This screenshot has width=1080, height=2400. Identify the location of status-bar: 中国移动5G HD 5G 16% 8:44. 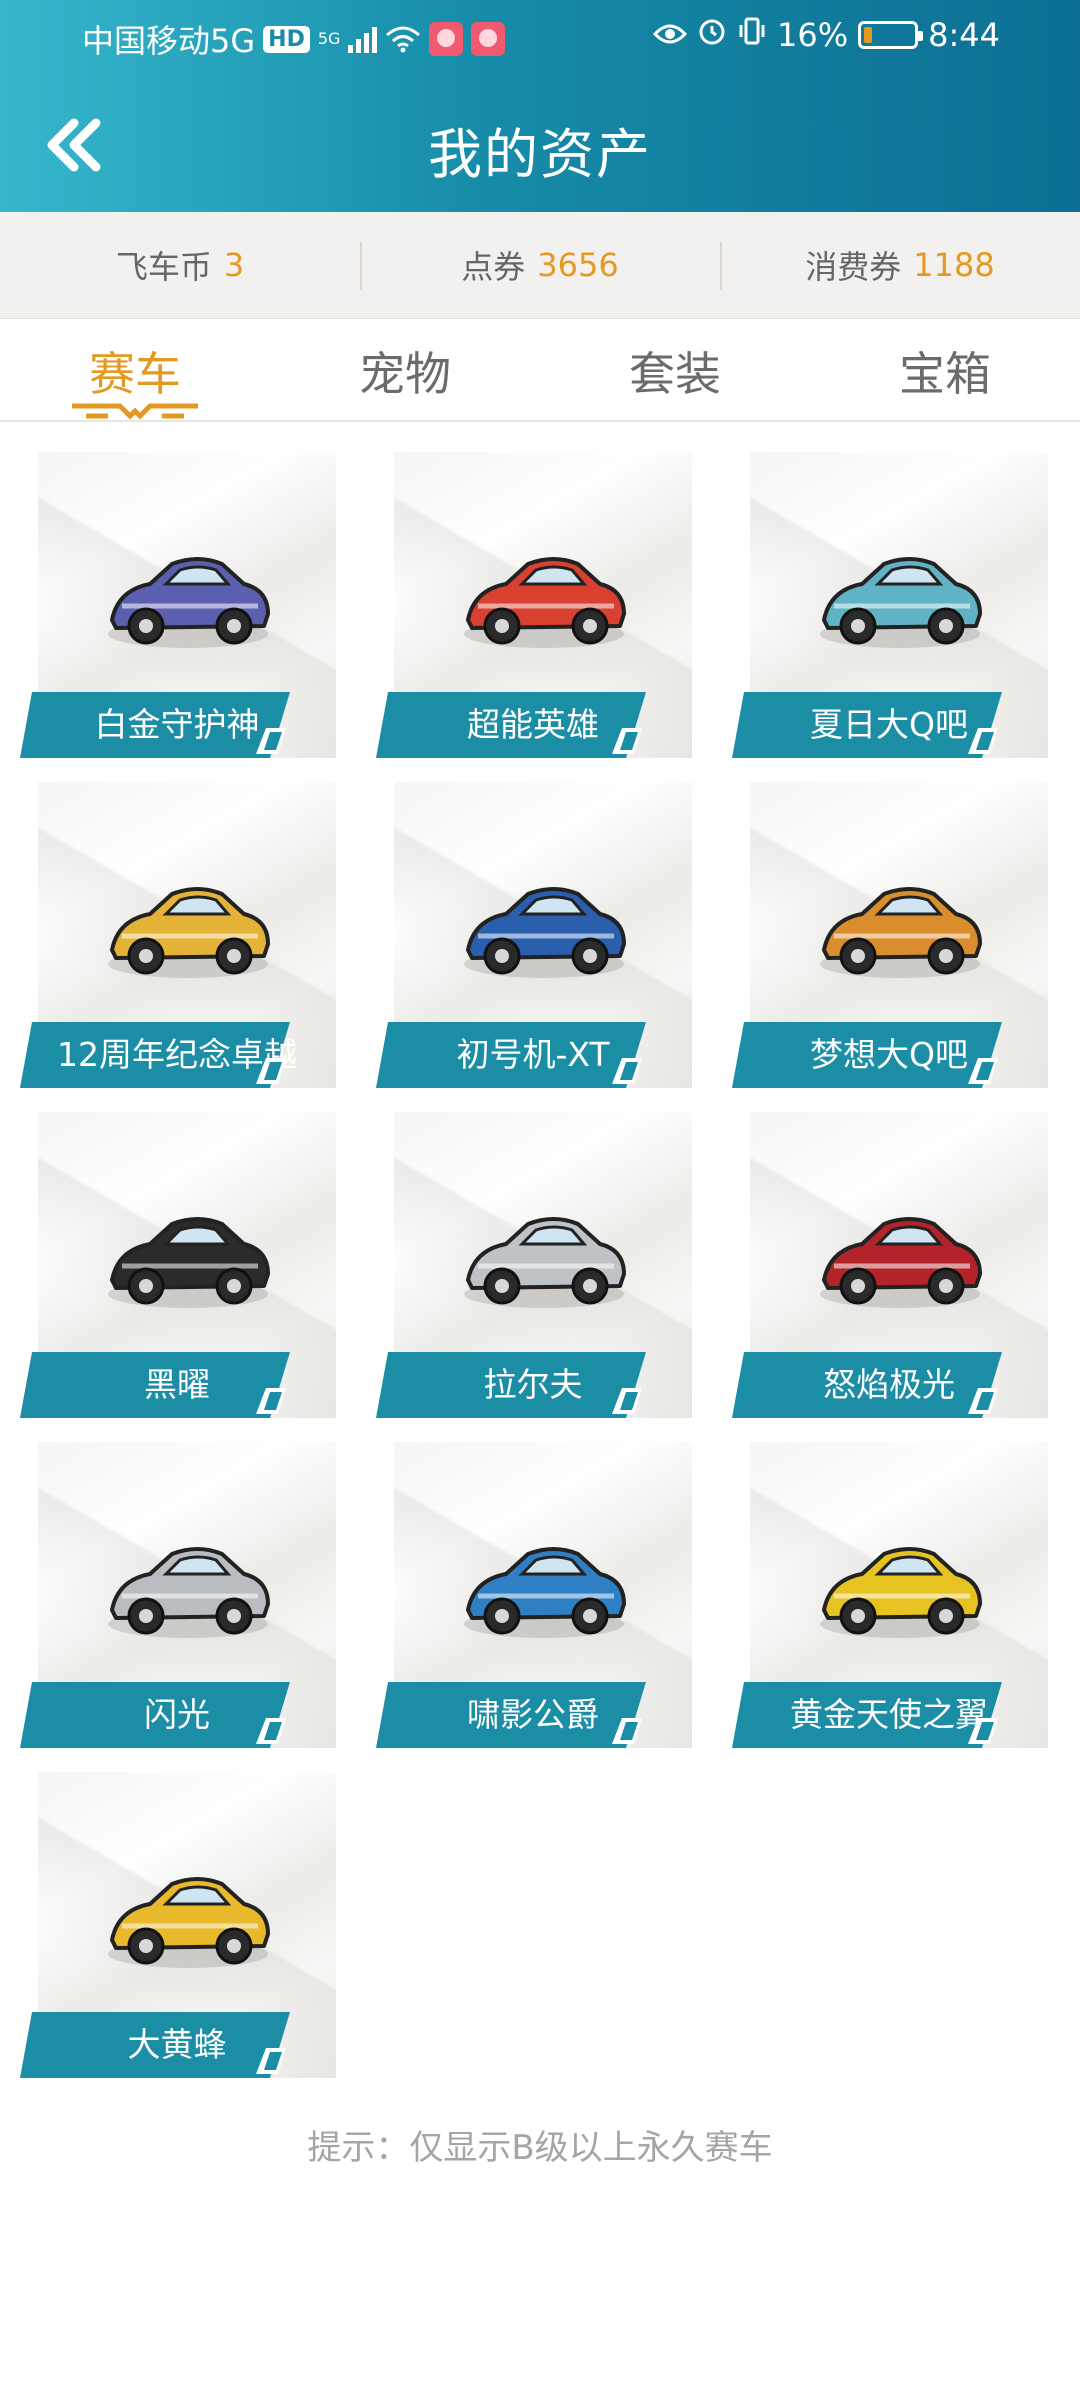
(540, 36).